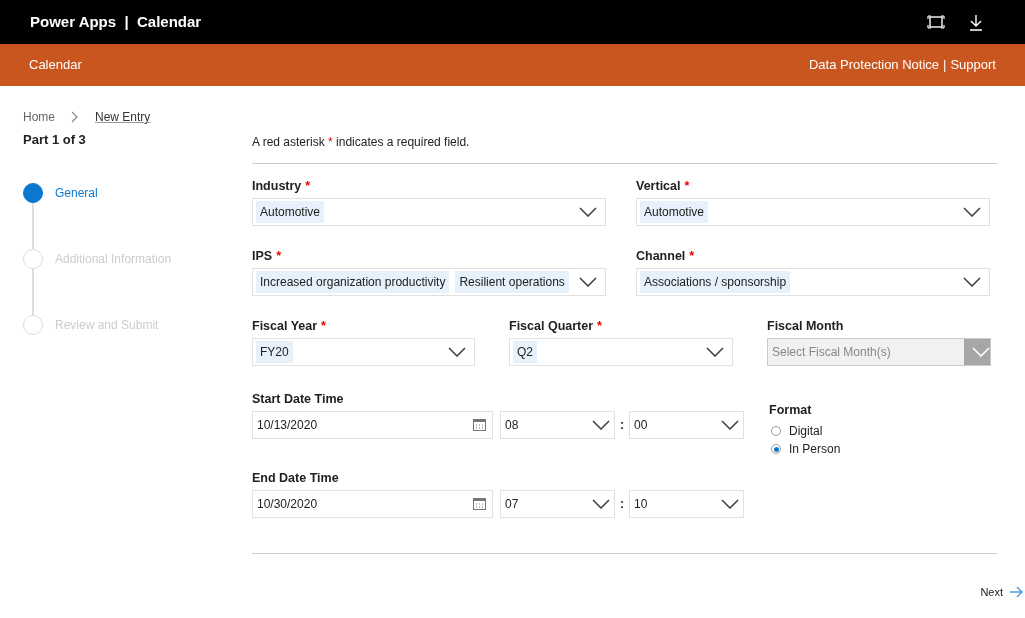 The height and width of the screenshot is (618, 1025). What do you see at coordinates (621, 352) in the screenshot?
I see `dropdown-field: Q2` at bounding box center [621, 352].